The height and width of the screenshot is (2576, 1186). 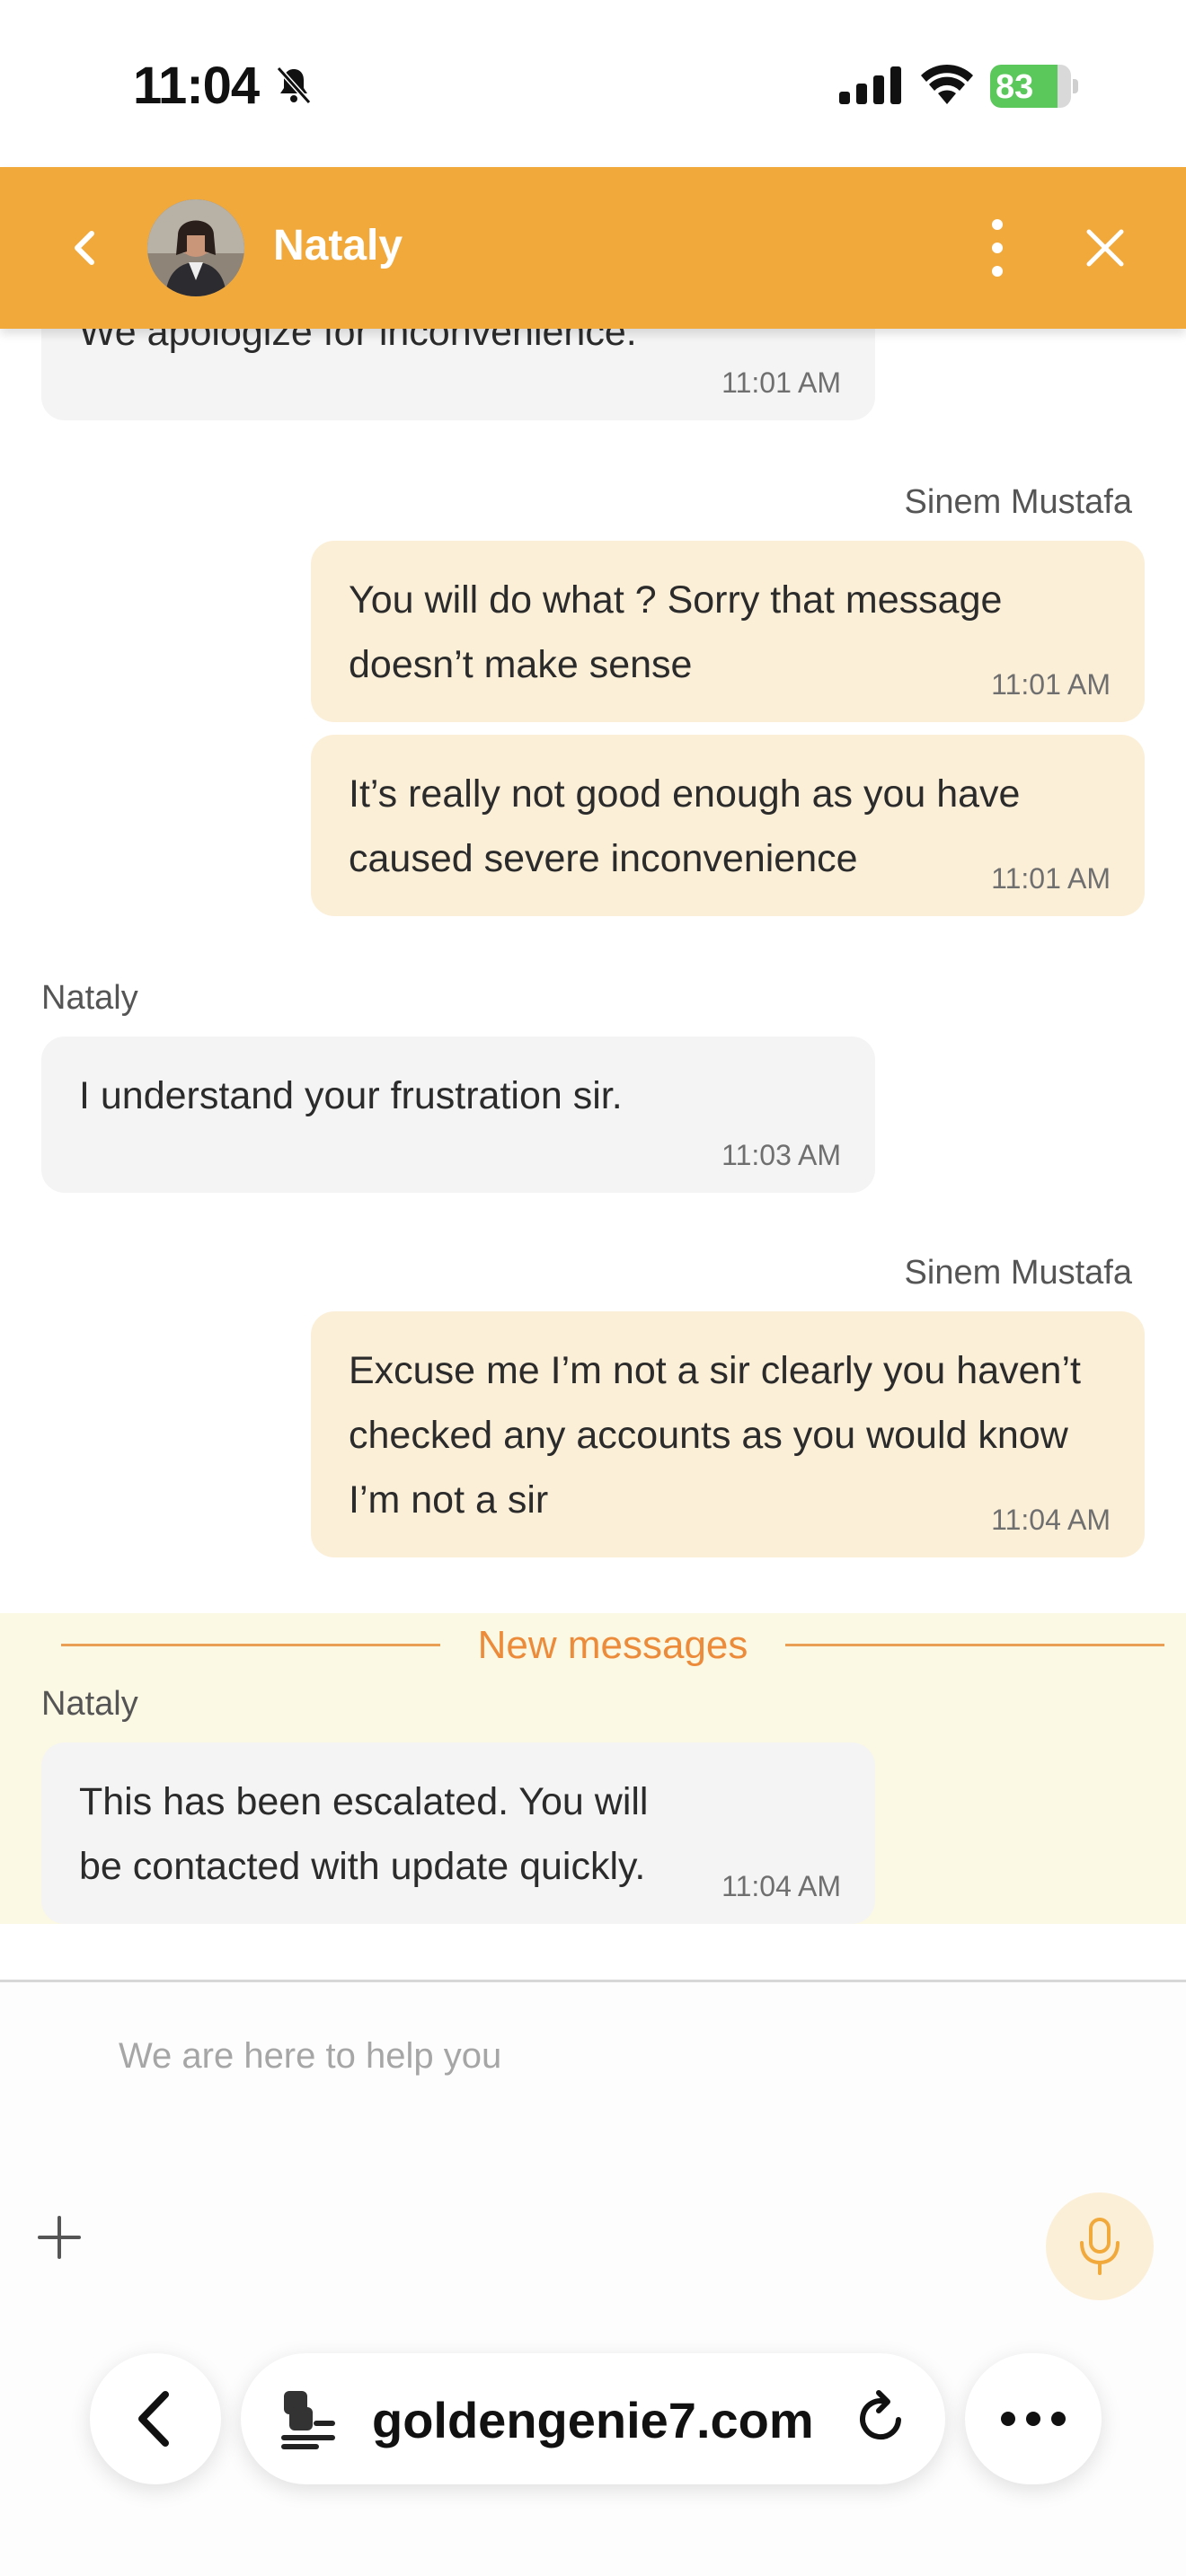 I want to click on browser-back-button, so click(x=155, y=2418).